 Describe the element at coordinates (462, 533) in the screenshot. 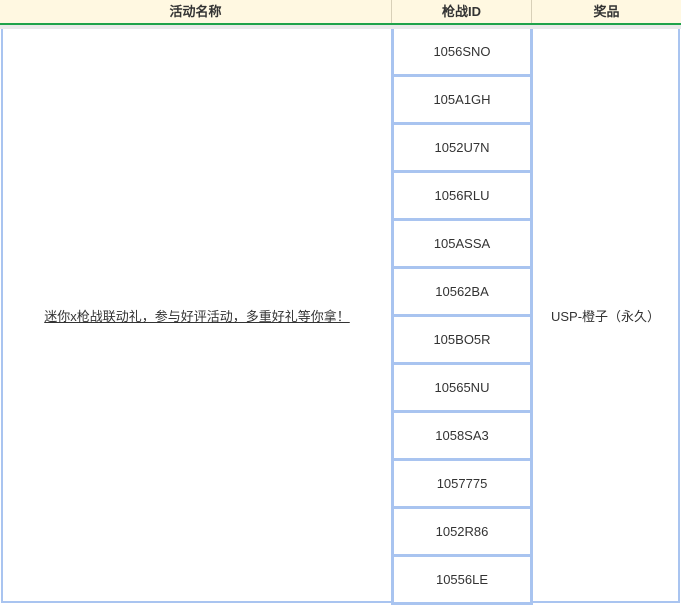

I see `table-row-id: 1052R86` at that location.